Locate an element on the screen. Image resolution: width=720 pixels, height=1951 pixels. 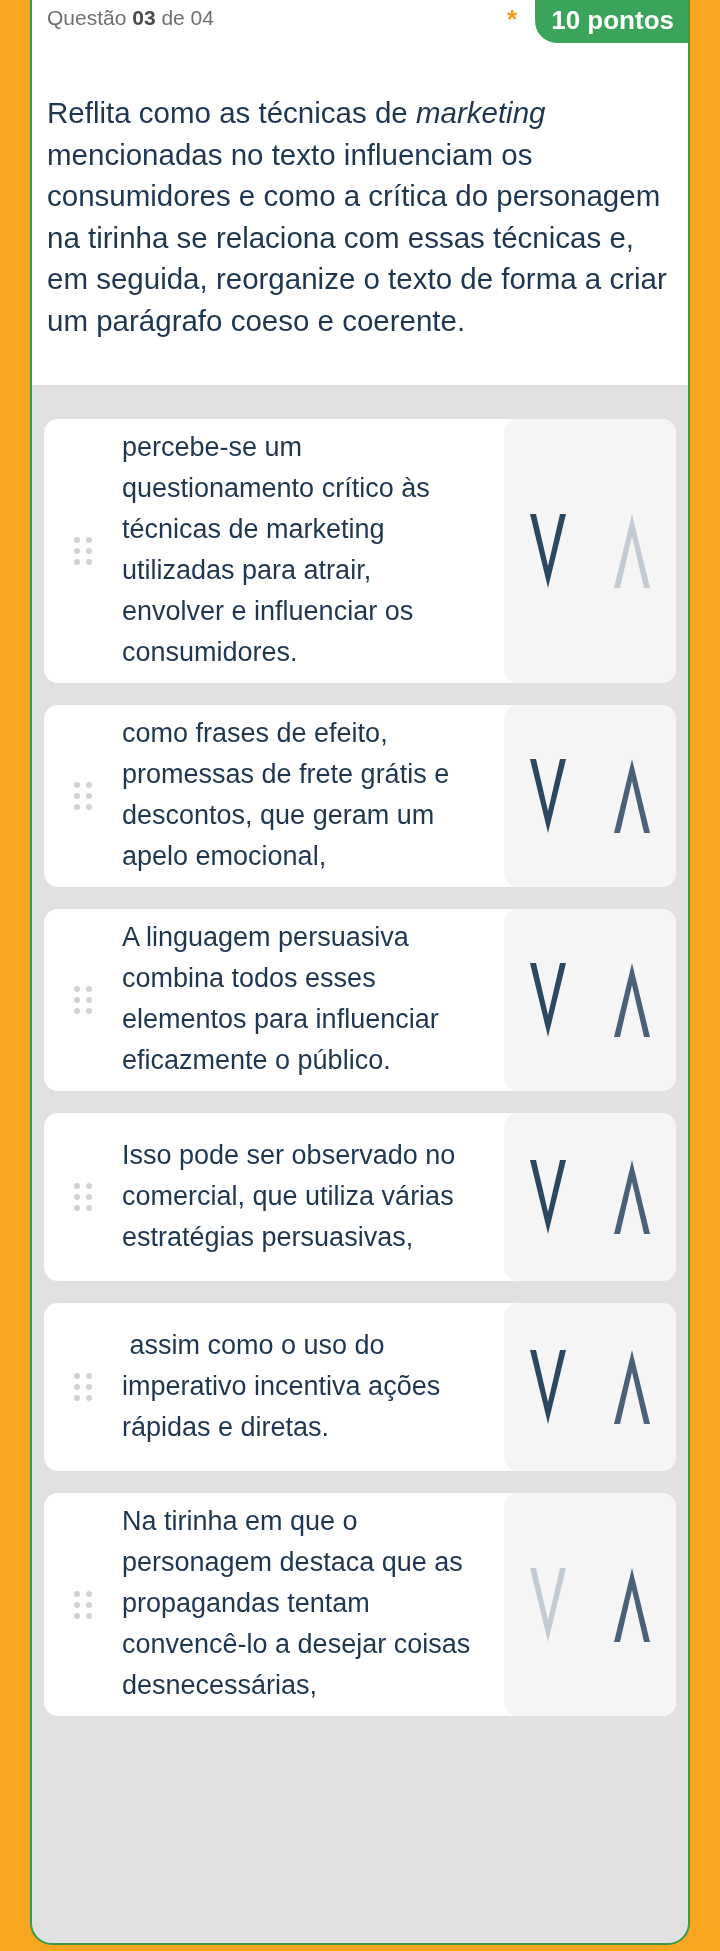
sortable-item: percebe-se um questionamento crítico às técnicas de marketing utilizadas para atrair, envolver e influenciar os consumidores. is located at coordinates (360, 551).